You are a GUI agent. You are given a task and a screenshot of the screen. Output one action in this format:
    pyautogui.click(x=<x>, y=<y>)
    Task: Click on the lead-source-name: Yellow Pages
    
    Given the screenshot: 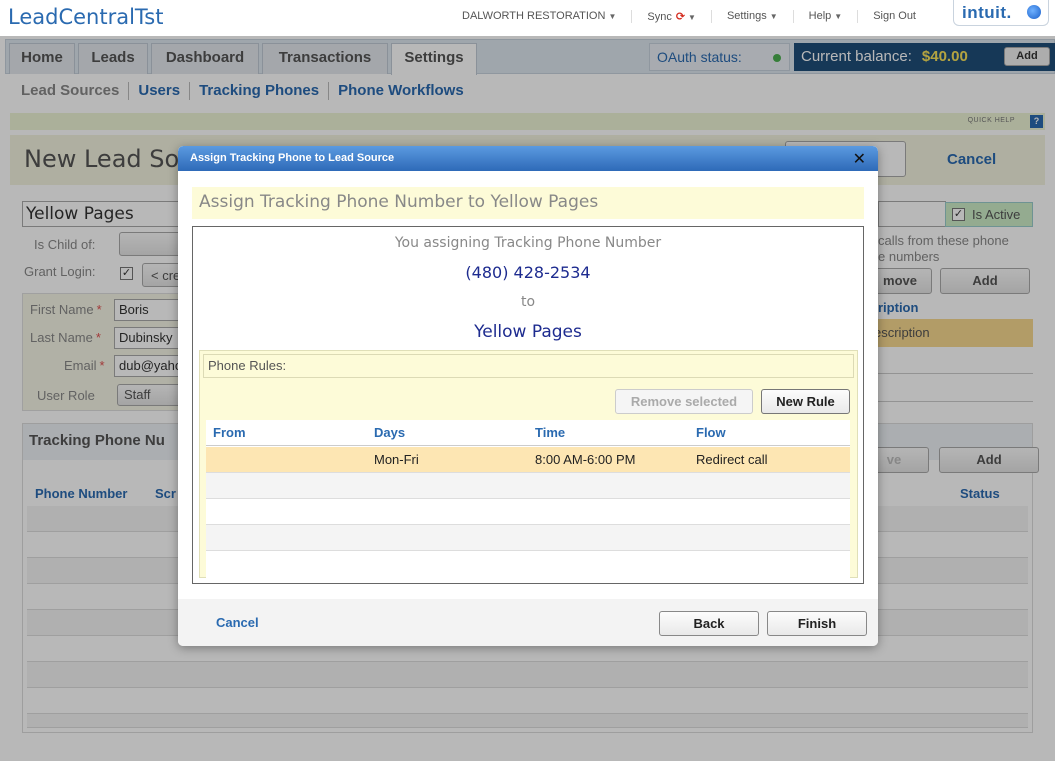 What is the action you would take?
    pyautogui.click(x=528, y=332)
    